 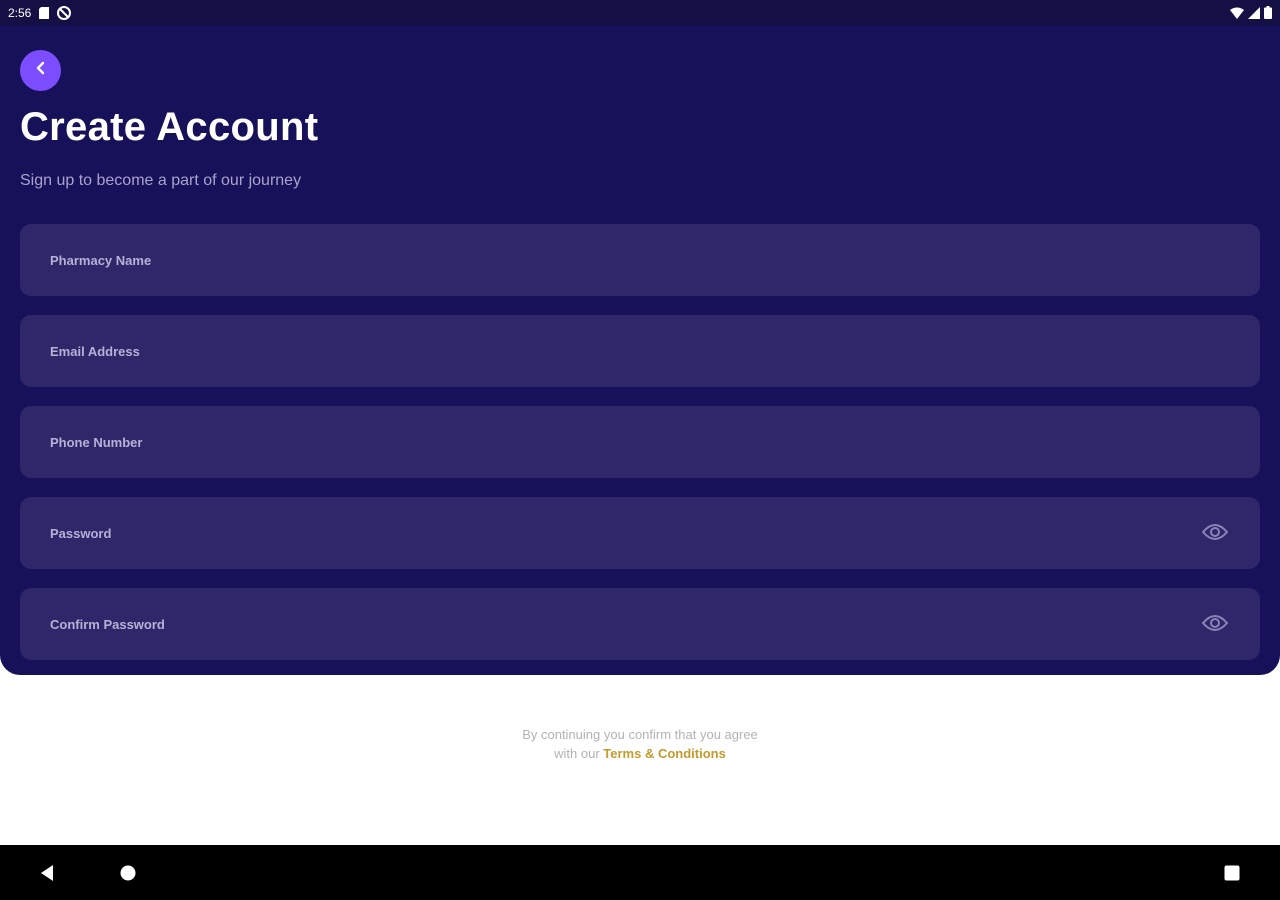 I want to click on email-input, so click(x=640, y=351).